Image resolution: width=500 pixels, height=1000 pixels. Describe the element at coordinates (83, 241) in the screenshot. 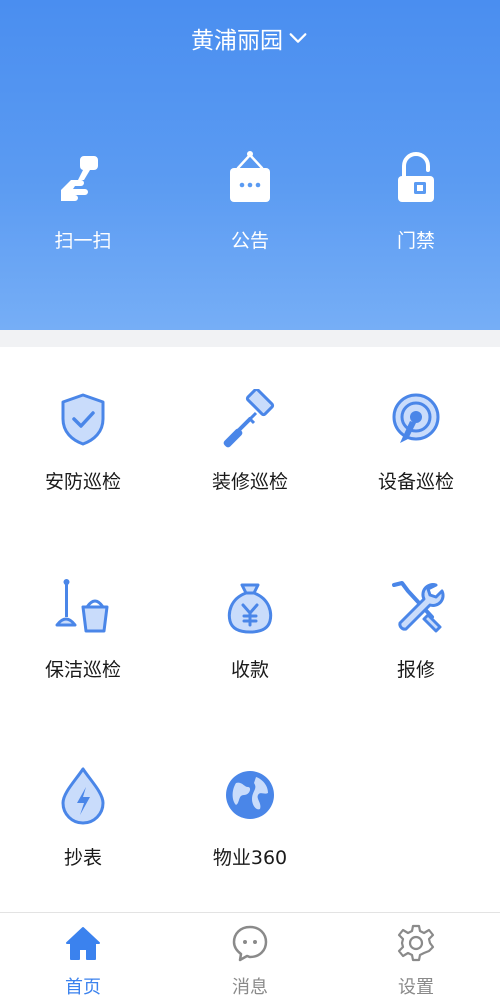

I see `quick-action-label: 扫一扫` at that location.